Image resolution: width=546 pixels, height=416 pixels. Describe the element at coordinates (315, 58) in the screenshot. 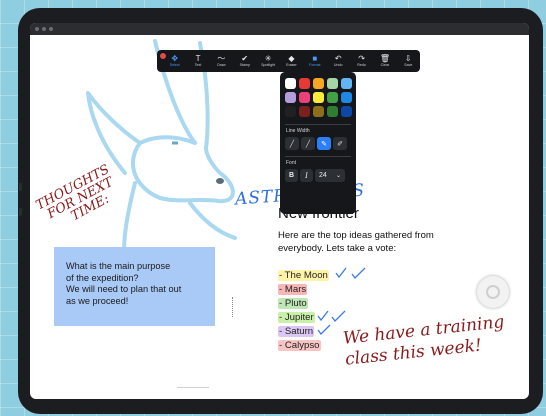

I see `format-icon: ■` at that location.